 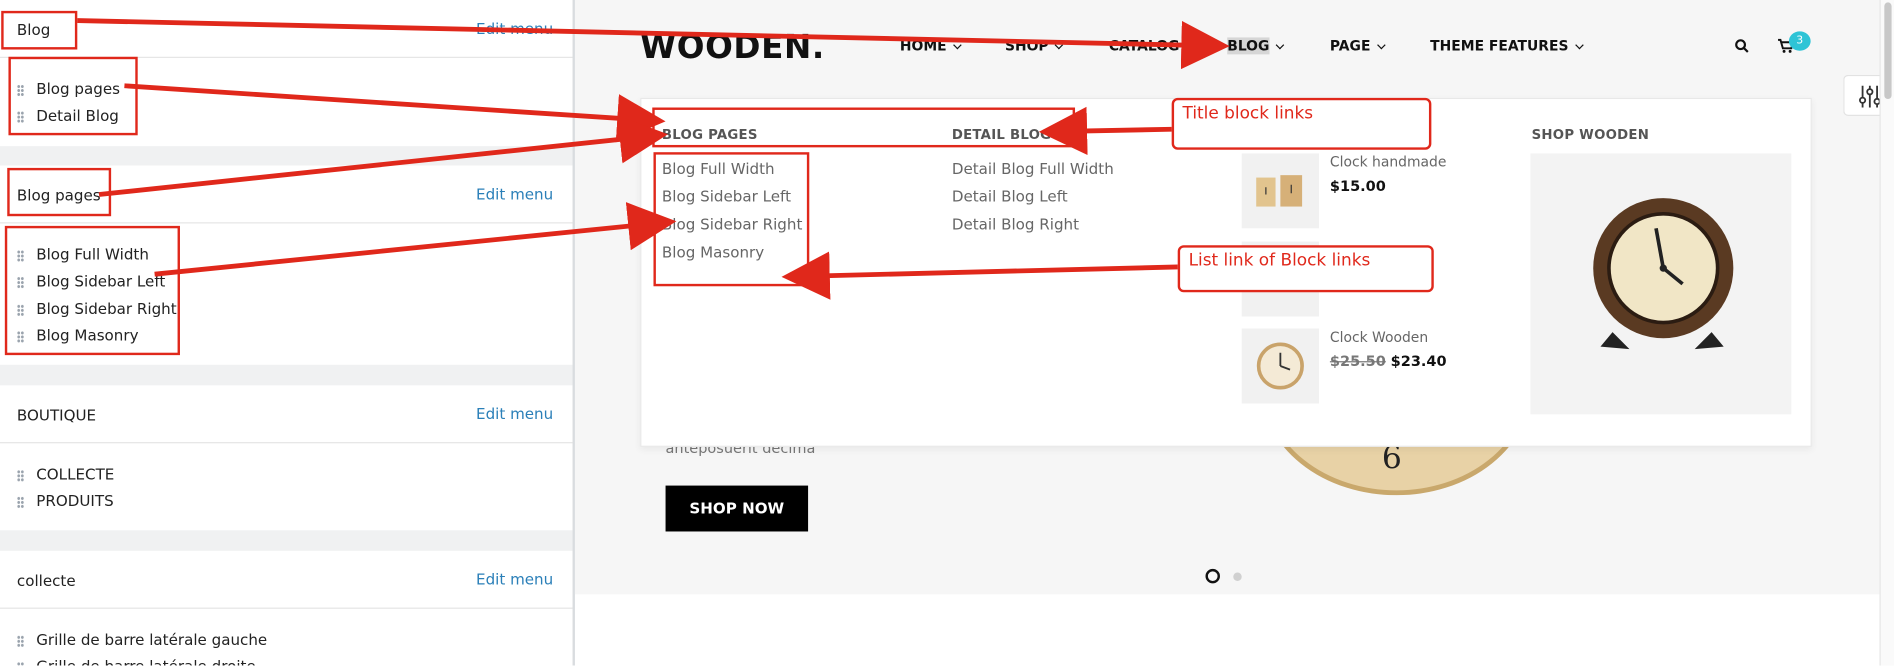 What do you see at coordinates (1388, 161) in the screenshot?
I see `product-name: Clock handmade` at bounding box center [1388, 161].